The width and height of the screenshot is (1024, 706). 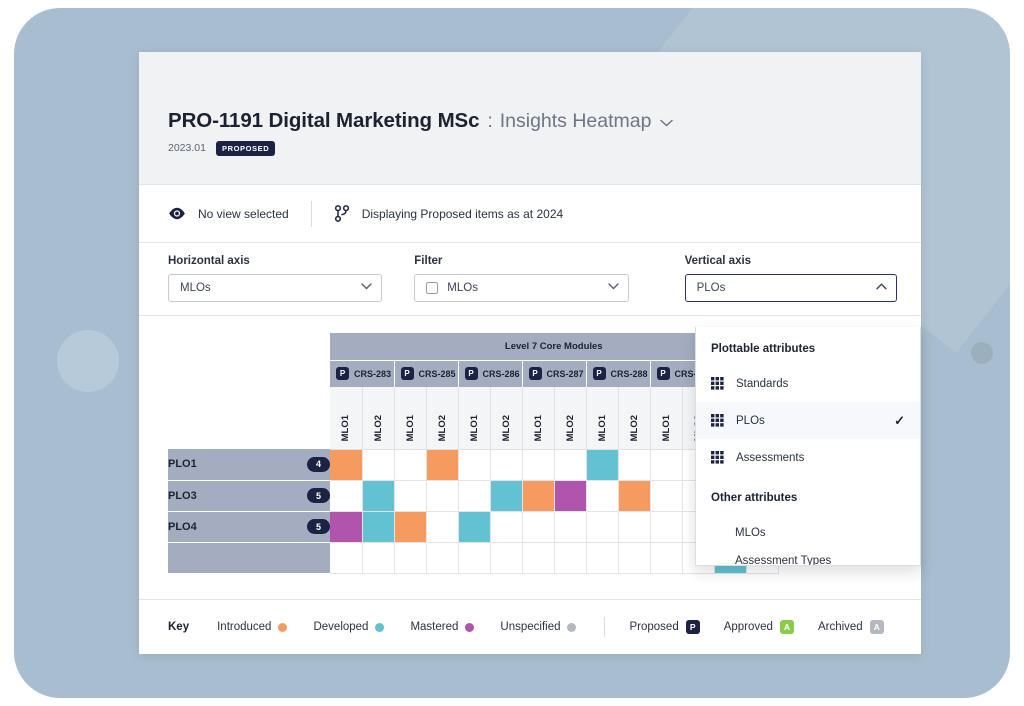 What do you see at coordinates (249, 496) in the screenshot?
I see `heatmap-row-header: PLO3 5` at bounding box center [249, 496].